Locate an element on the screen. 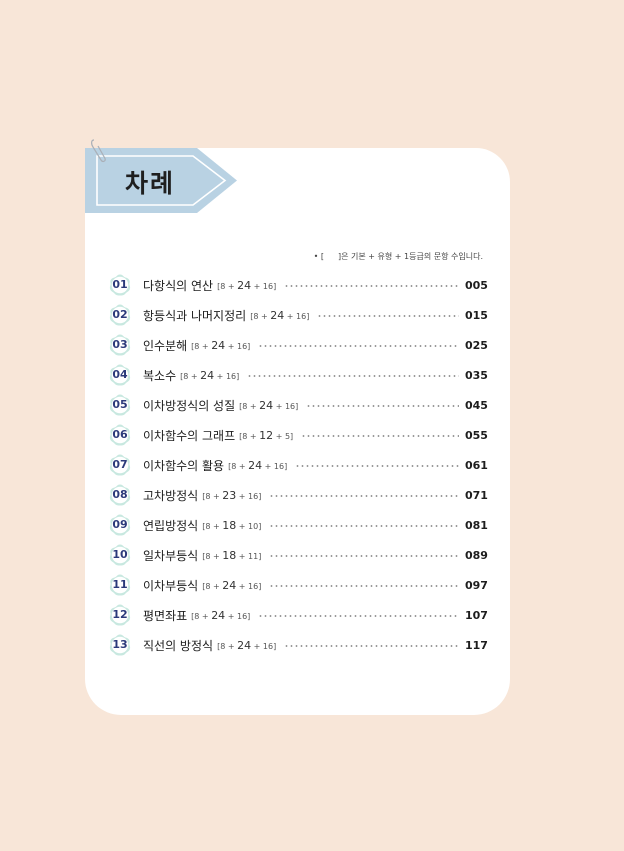 This screenshot has height=851, width=624. chapter-title: 다항식의 연산 is located at coordinates (178, 285).